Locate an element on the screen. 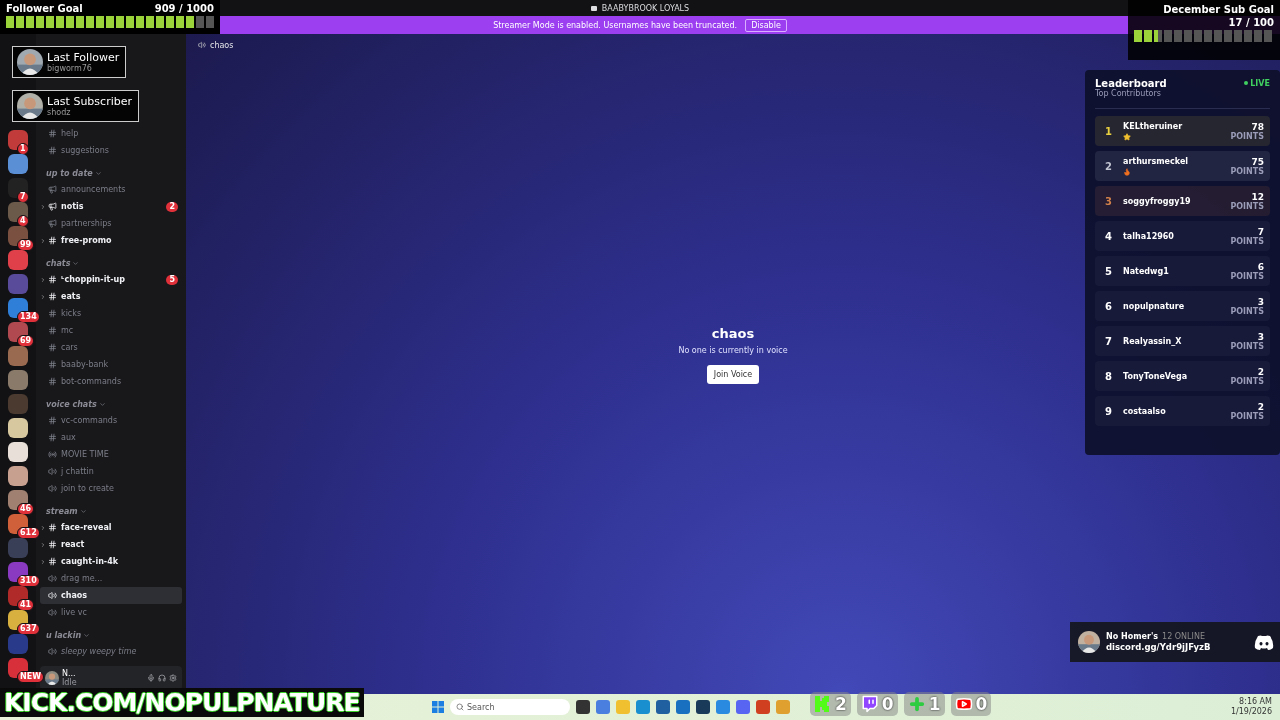 Image resolution: width=1280 pixels, height=720 pixels. channel-item: aux is located at coordinates (111, 437).